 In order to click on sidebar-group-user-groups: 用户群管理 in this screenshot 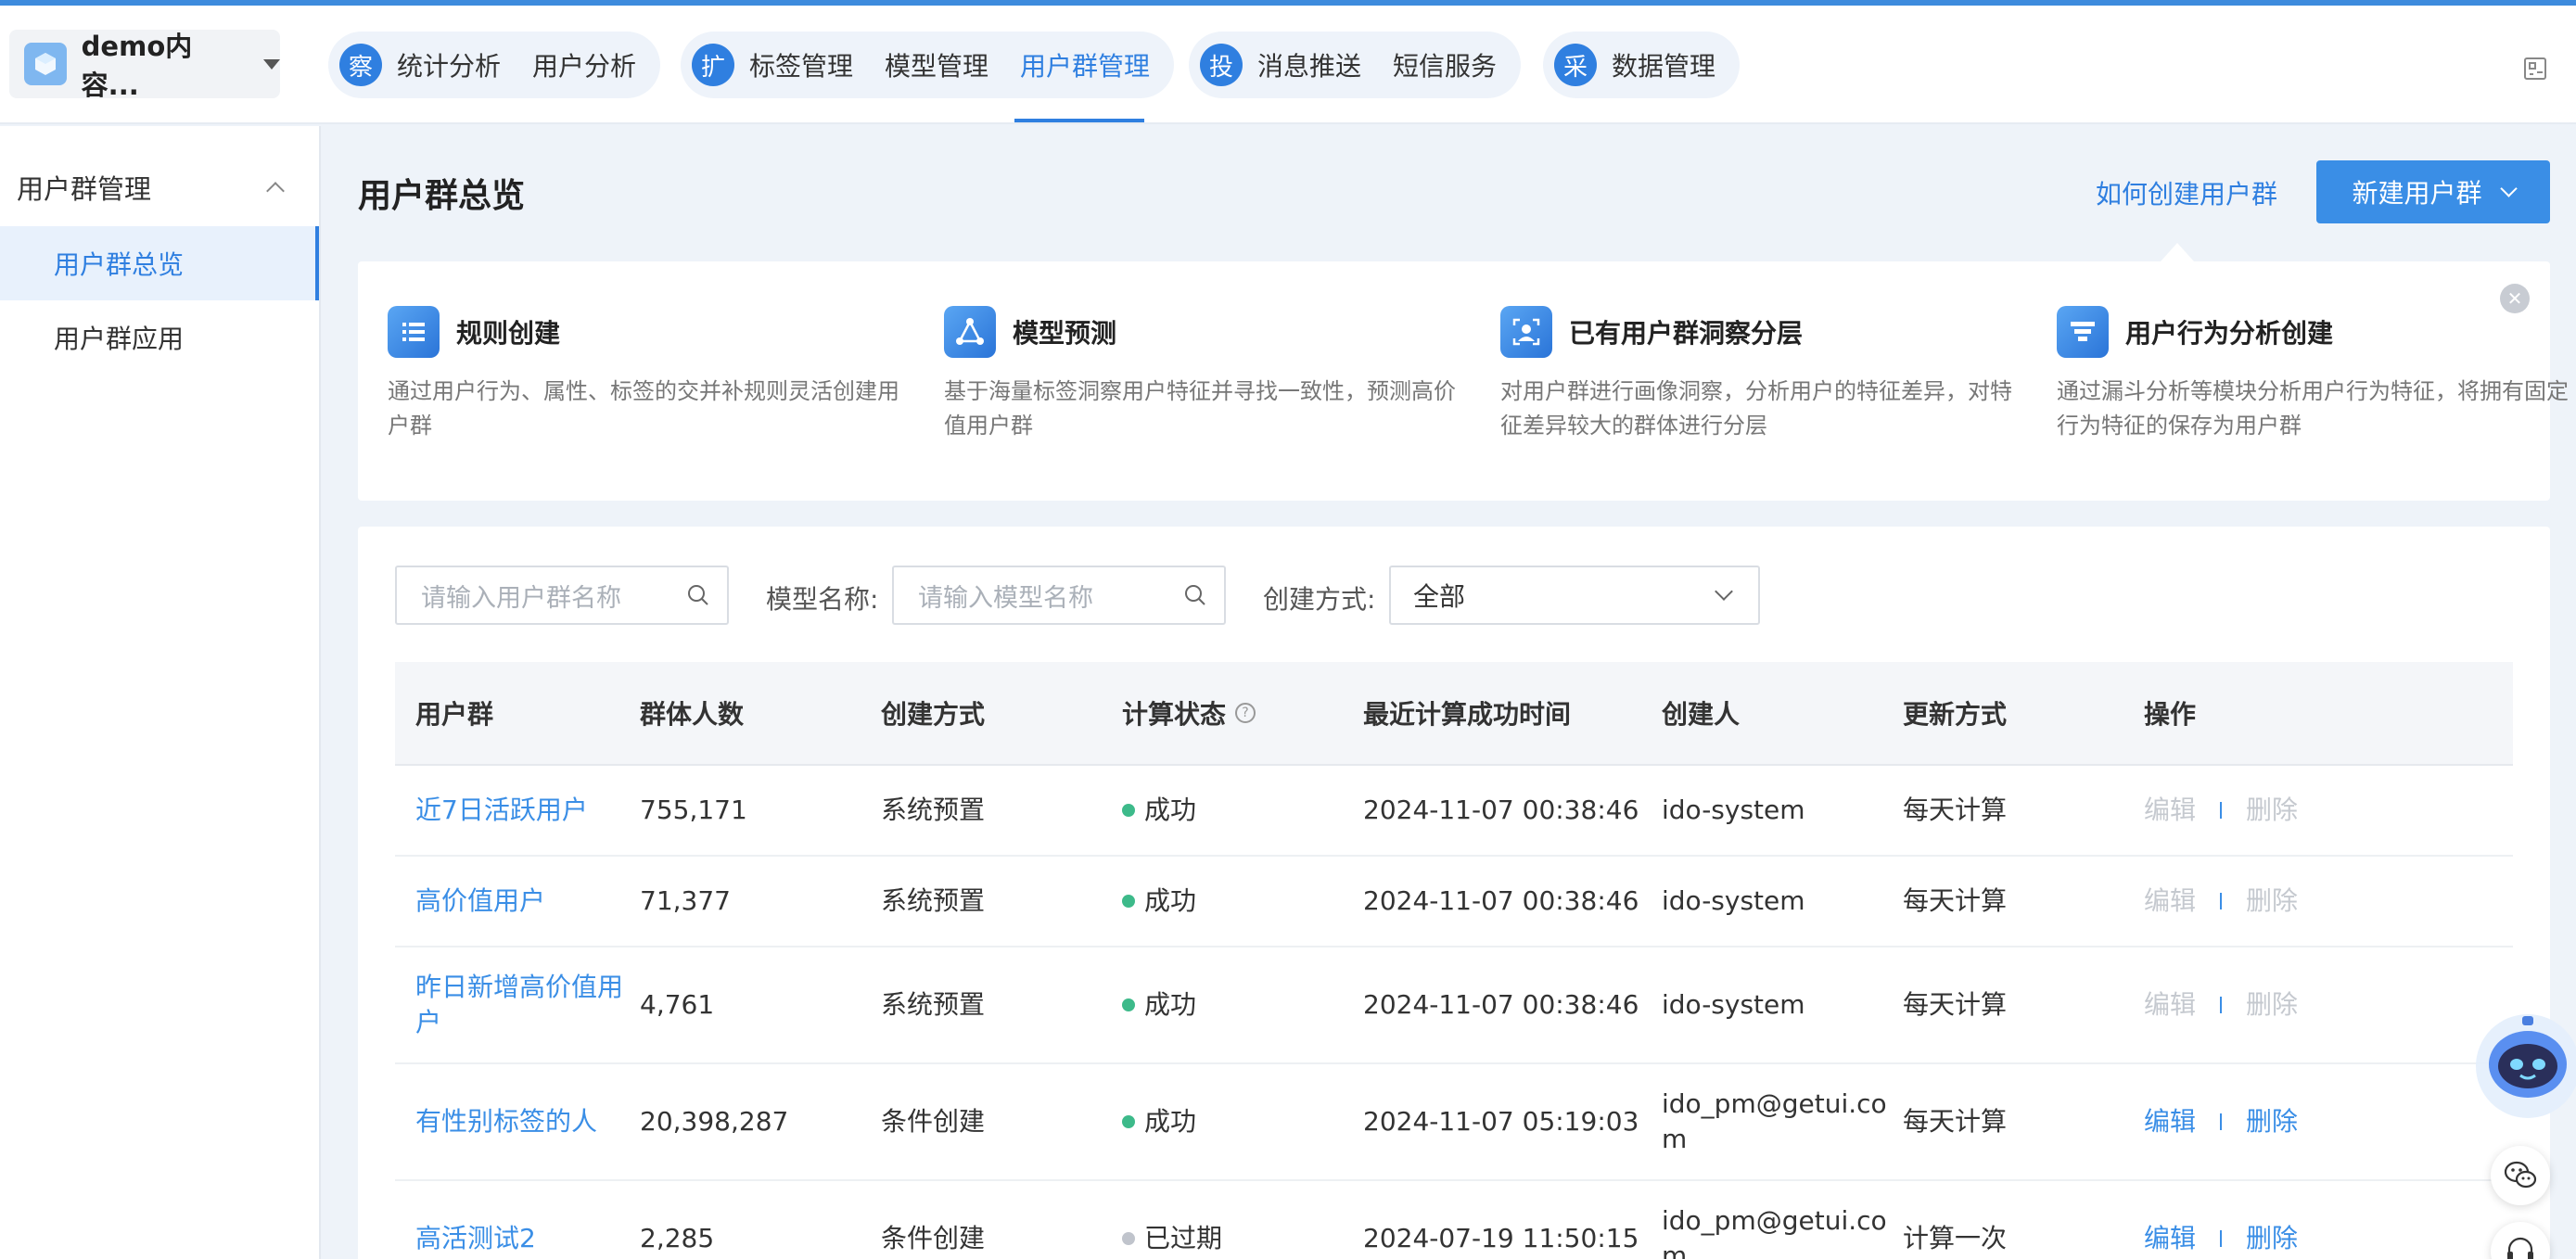, I will do `click(160, 187)`.